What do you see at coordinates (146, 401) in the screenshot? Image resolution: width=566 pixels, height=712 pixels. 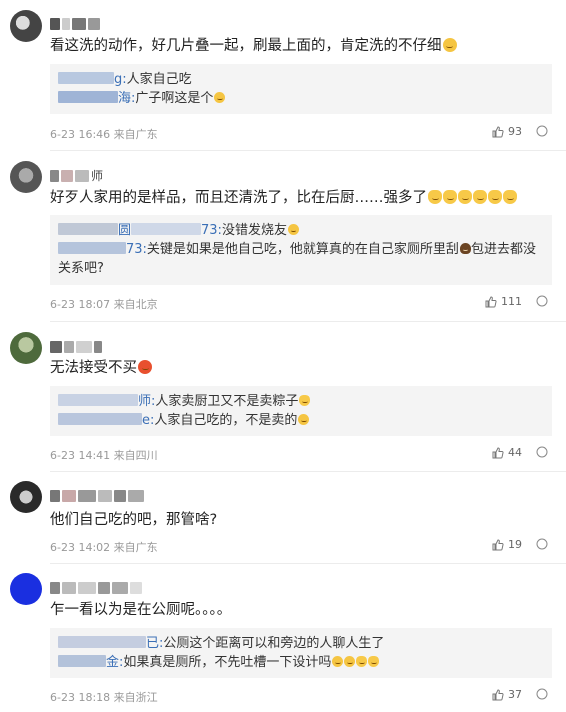 I see `reply-user: 师:` at bounding box center [146, 401].